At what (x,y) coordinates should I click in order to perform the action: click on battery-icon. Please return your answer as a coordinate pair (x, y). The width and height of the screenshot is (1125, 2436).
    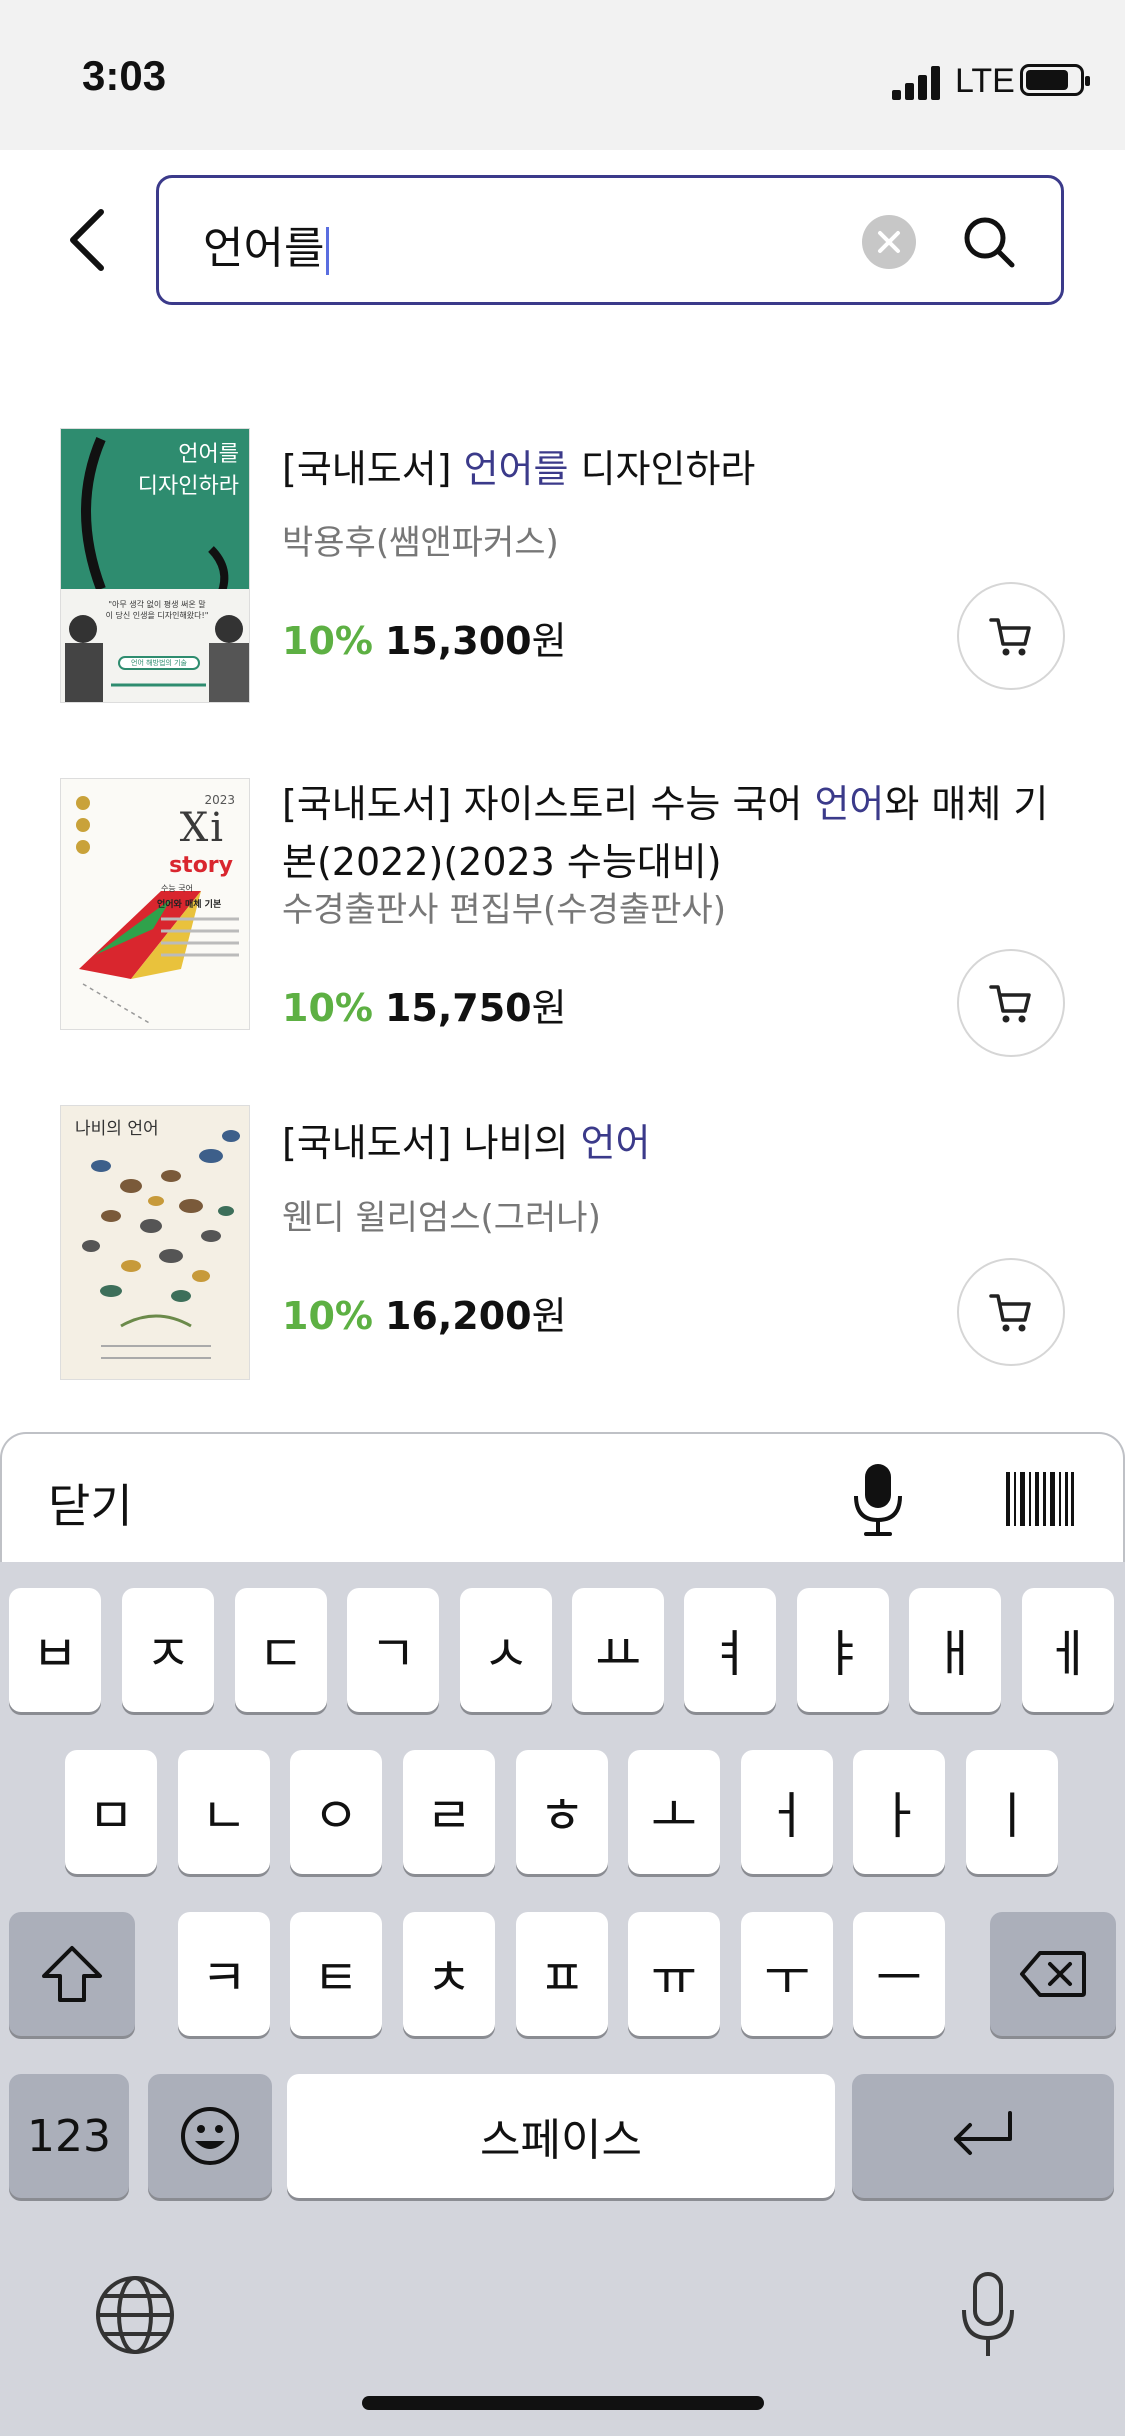
    Looking at the image, I should click on (1055, 80).